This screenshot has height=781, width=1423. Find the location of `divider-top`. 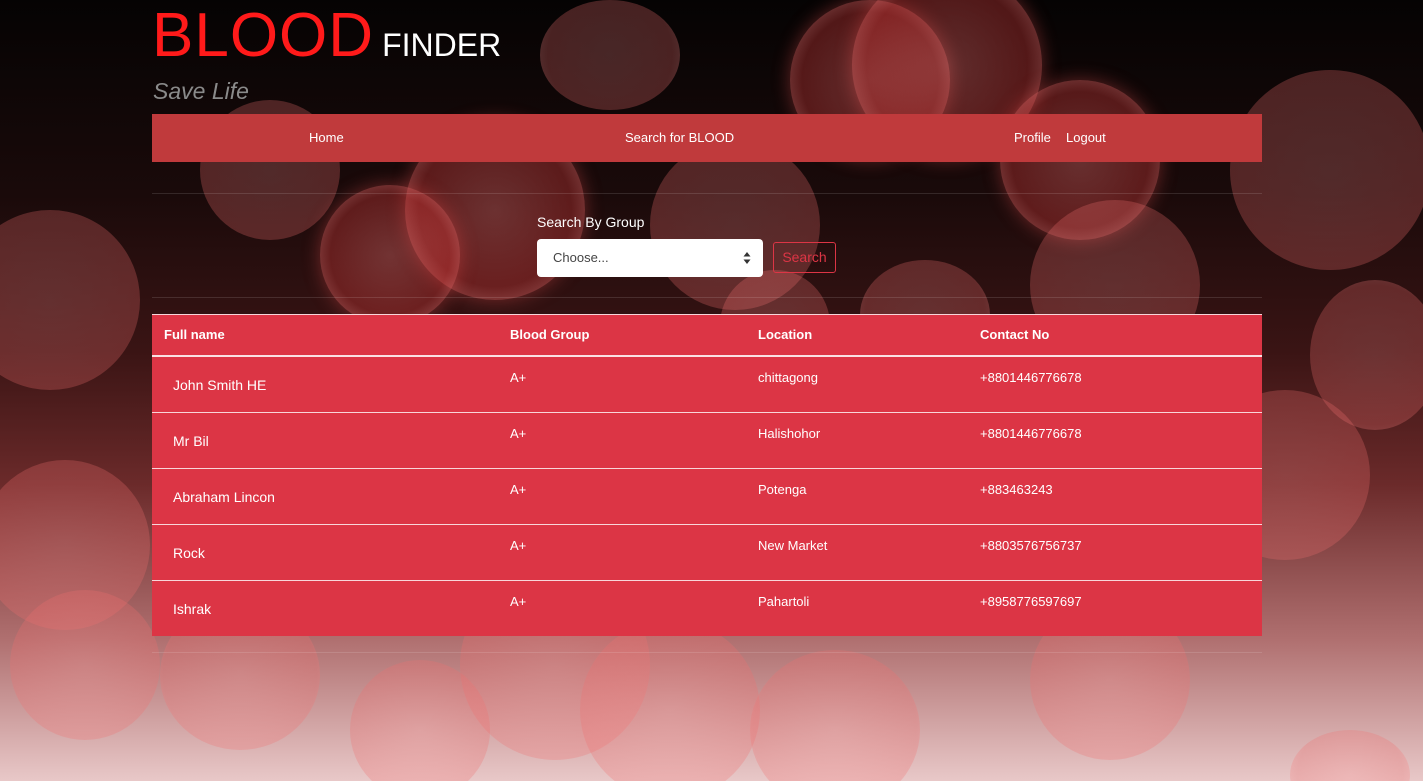

divider-top is located at coordinates (707, 193).